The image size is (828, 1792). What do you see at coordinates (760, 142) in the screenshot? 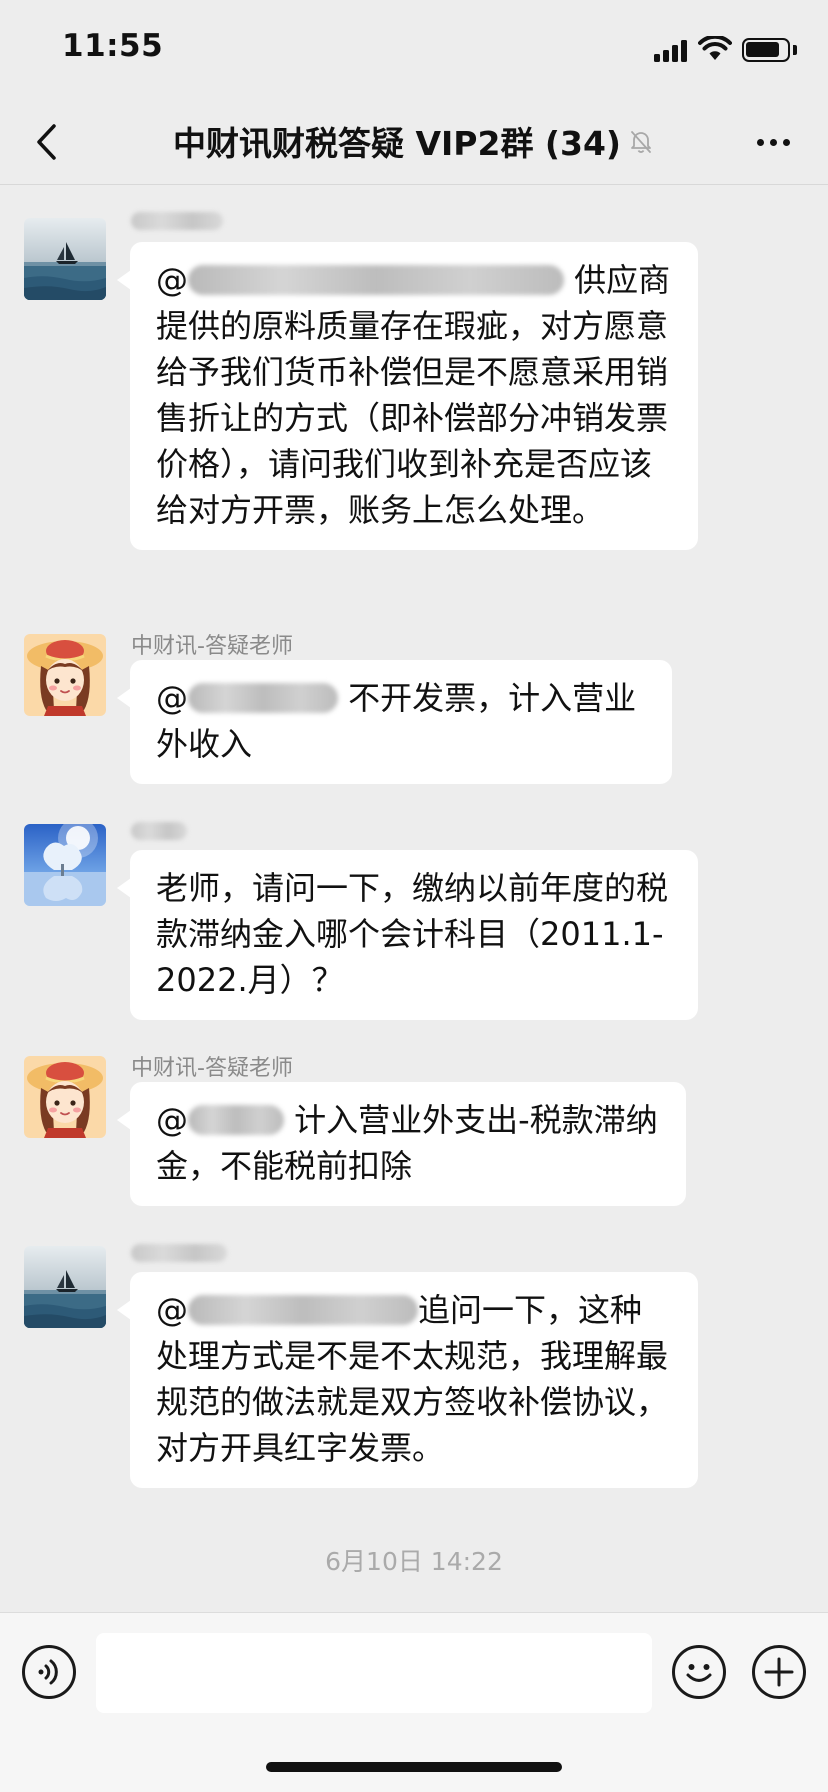
I see `more-icon` at bounding box center [760, 142].